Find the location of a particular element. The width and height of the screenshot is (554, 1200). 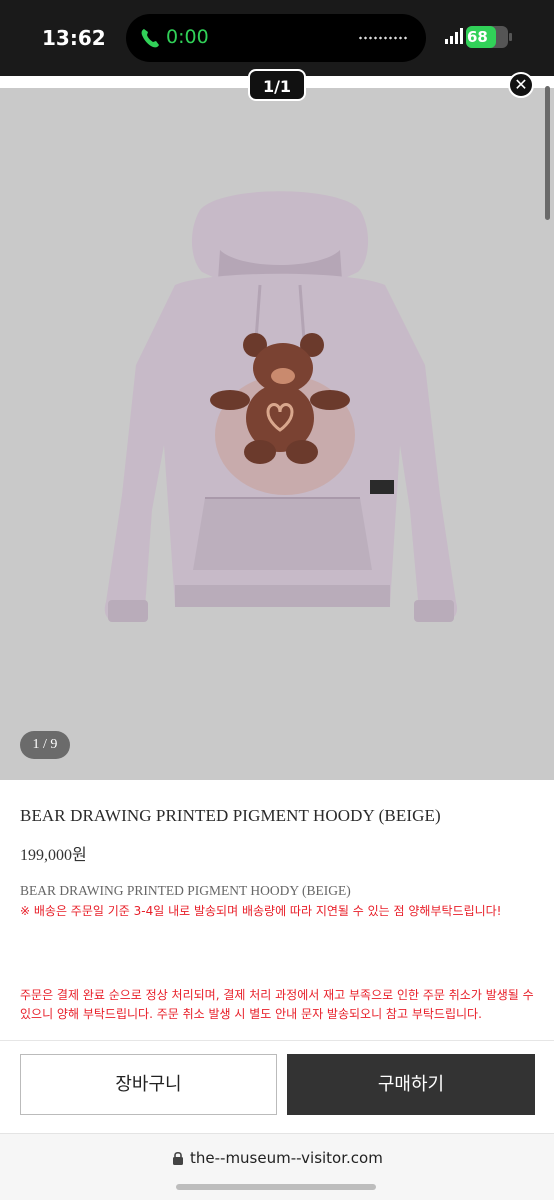

status-bar: 13:62 0:00 68 is located at coordinates (277, 38).